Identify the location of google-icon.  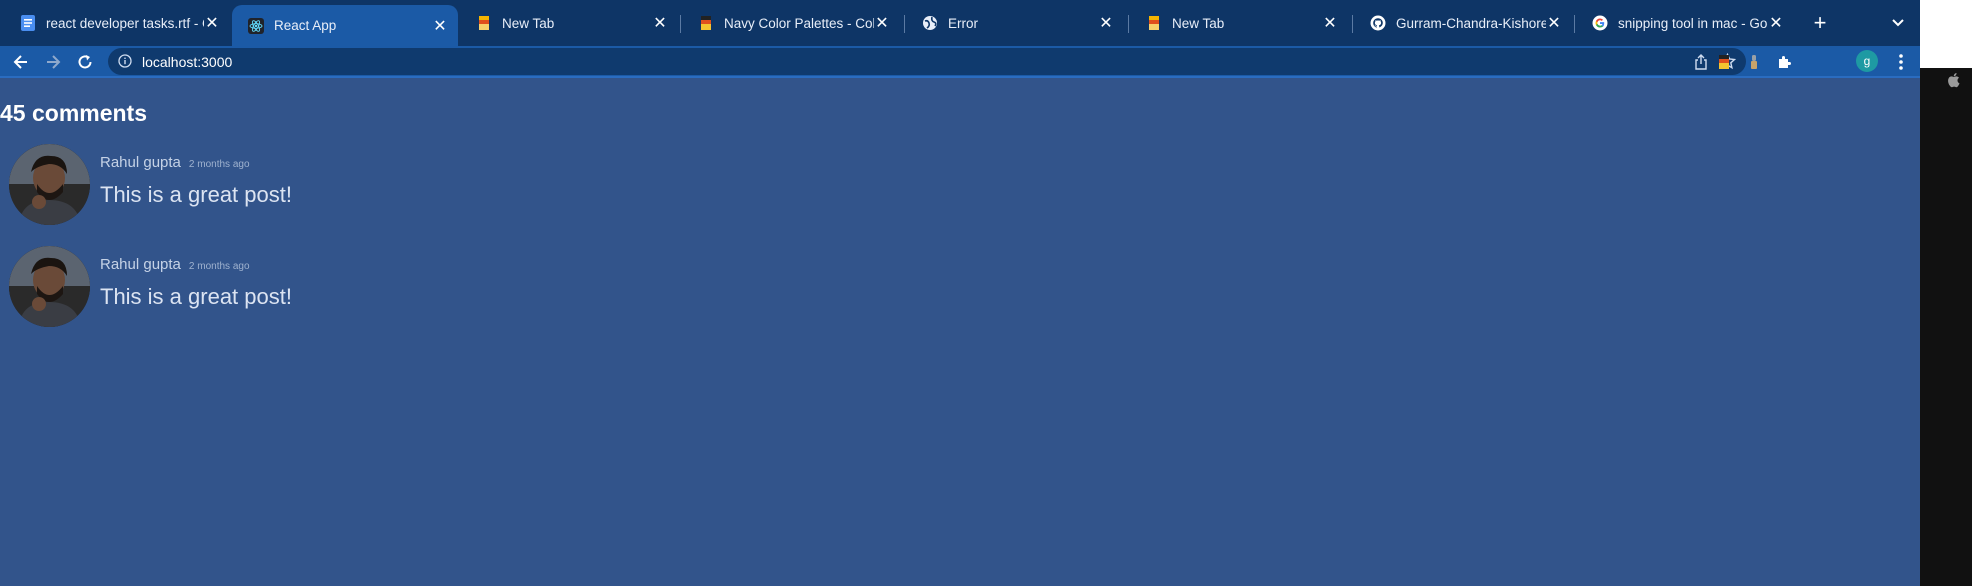
(1600, 23).